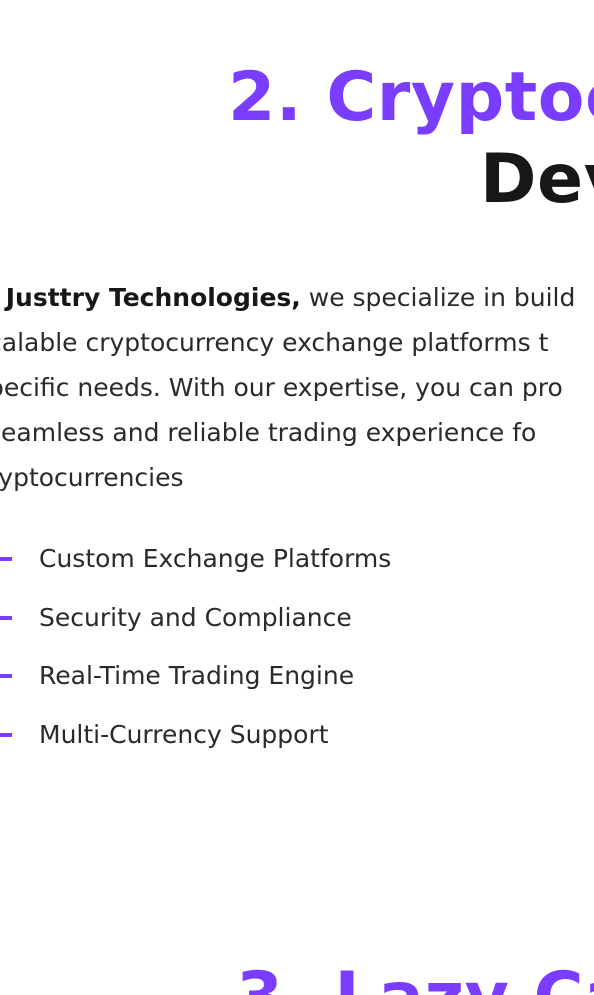 The width and height of the screenshot is (594, 995). Describe the element at coordinates (92, 477) in the screenshot. I see `description-line-5: ryptocurrencies` at that location.